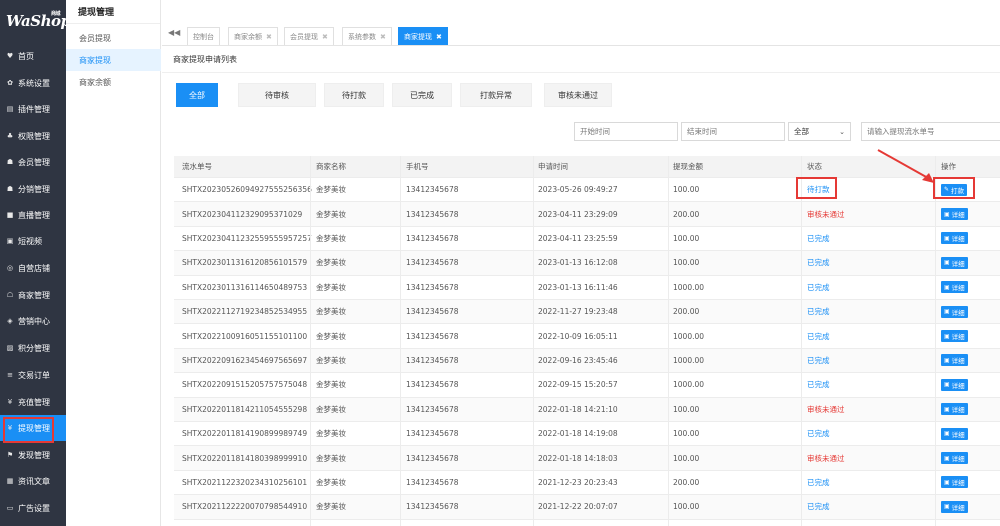 The width and height of the screenshot is (1000, 526). Describe the element at coordinates (819, 131) in the screenshot. I see `status-select: 全部 ⌄` at that location.